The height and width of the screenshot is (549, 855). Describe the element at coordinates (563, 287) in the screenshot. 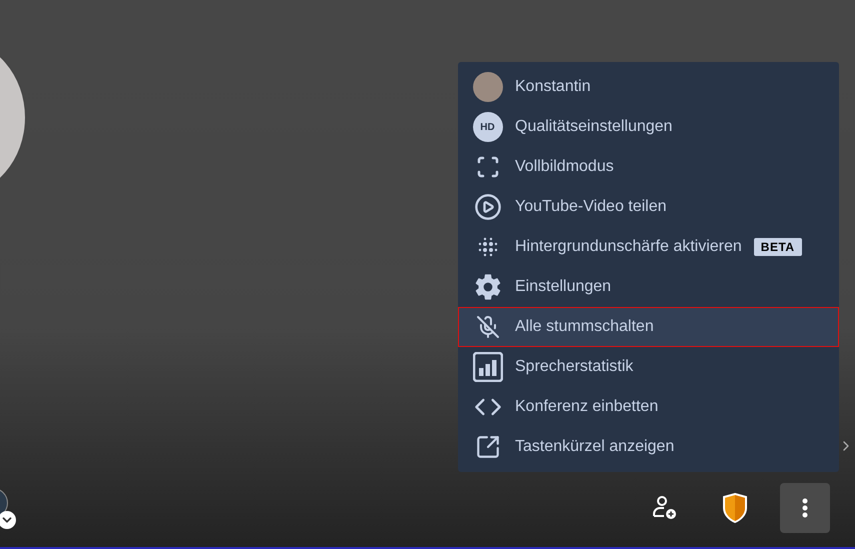

I see `menu-item-label: Einstellungen` at that location.